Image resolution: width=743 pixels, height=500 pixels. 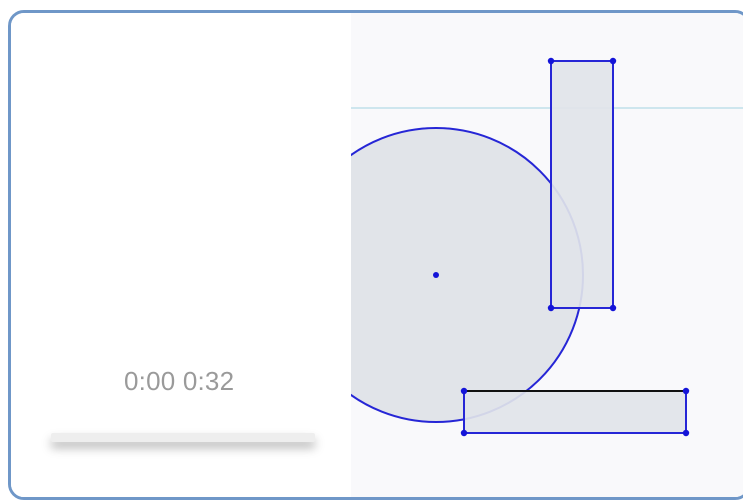 What do you see at coordinates (436, 275) in the screenshot?
I see `circle-center-point` at bounding box center [436, 275].